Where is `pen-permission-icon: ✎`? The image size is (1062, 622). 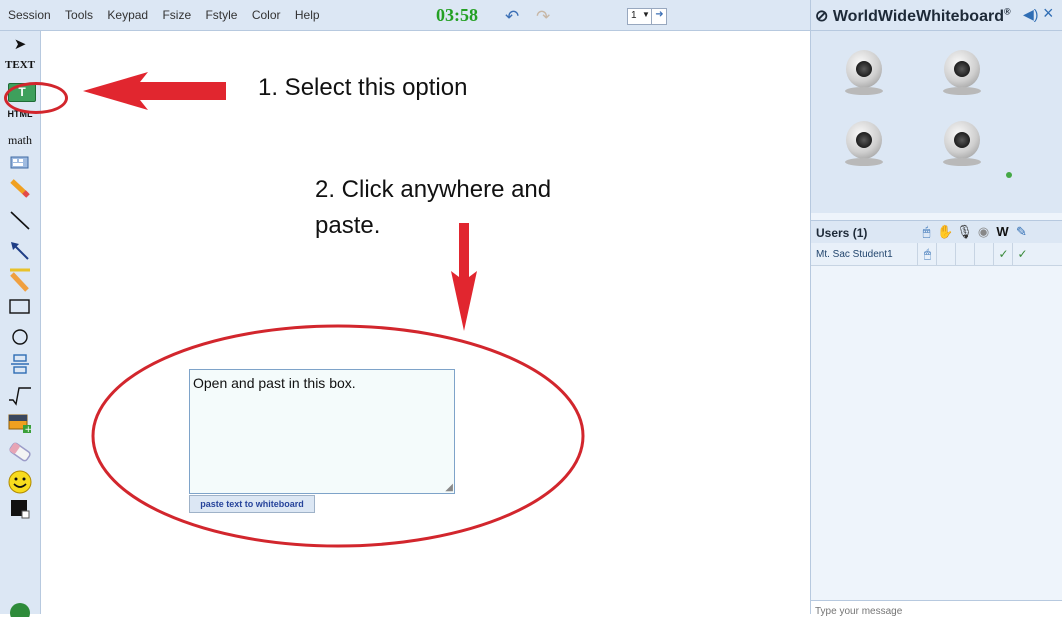
pen-permission-icon: ✎ is located at coordinates (1021, 232).